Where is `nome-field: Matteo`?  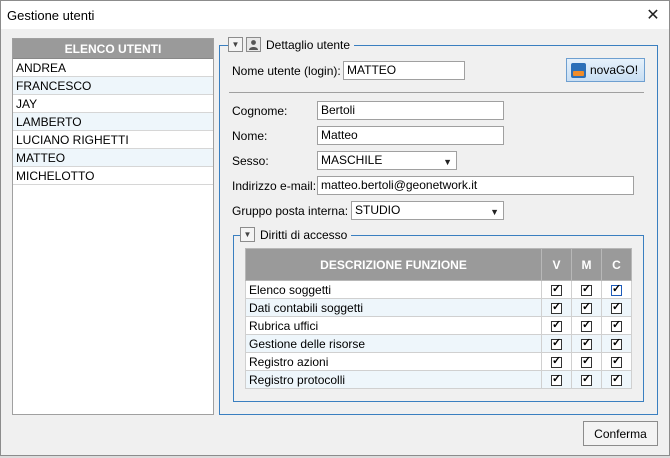
nome-field: Matteo is located at coordinates (410, 135).